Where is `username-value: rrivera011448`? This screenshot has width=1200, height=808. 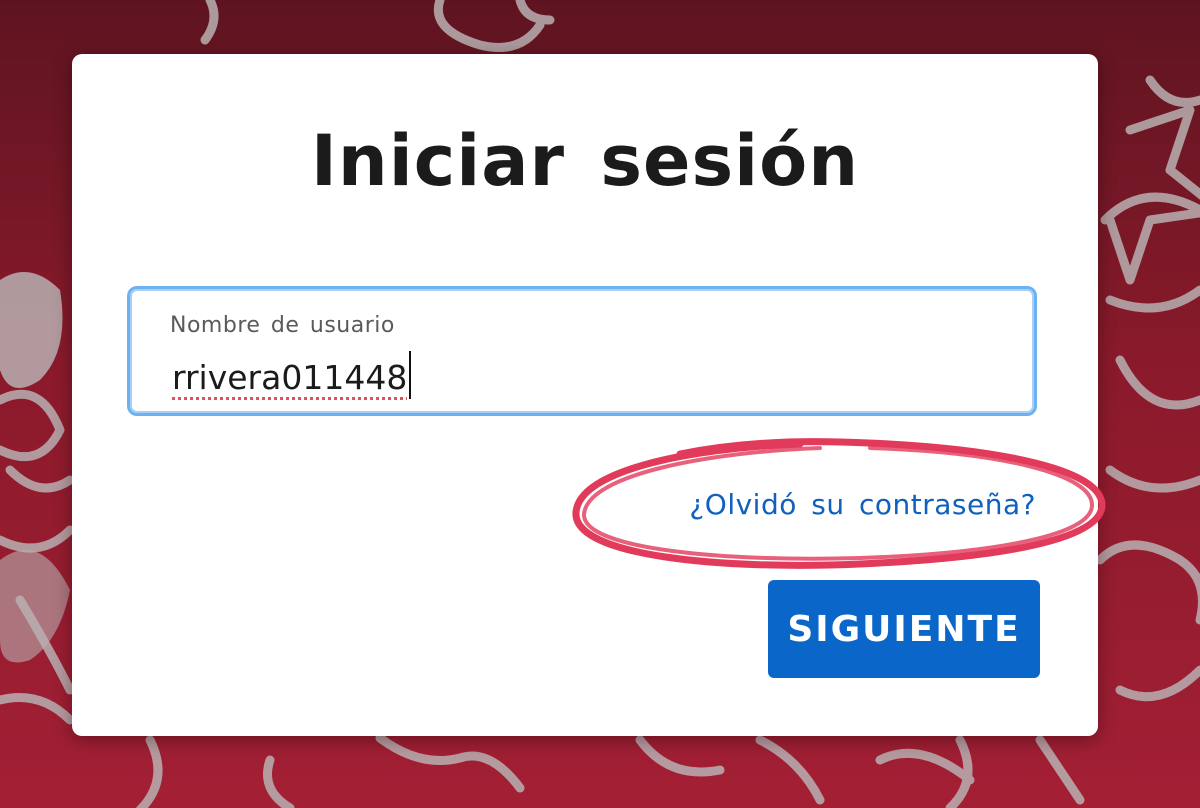 username-value: rrivera011448 is located at coordinates (292, 375).